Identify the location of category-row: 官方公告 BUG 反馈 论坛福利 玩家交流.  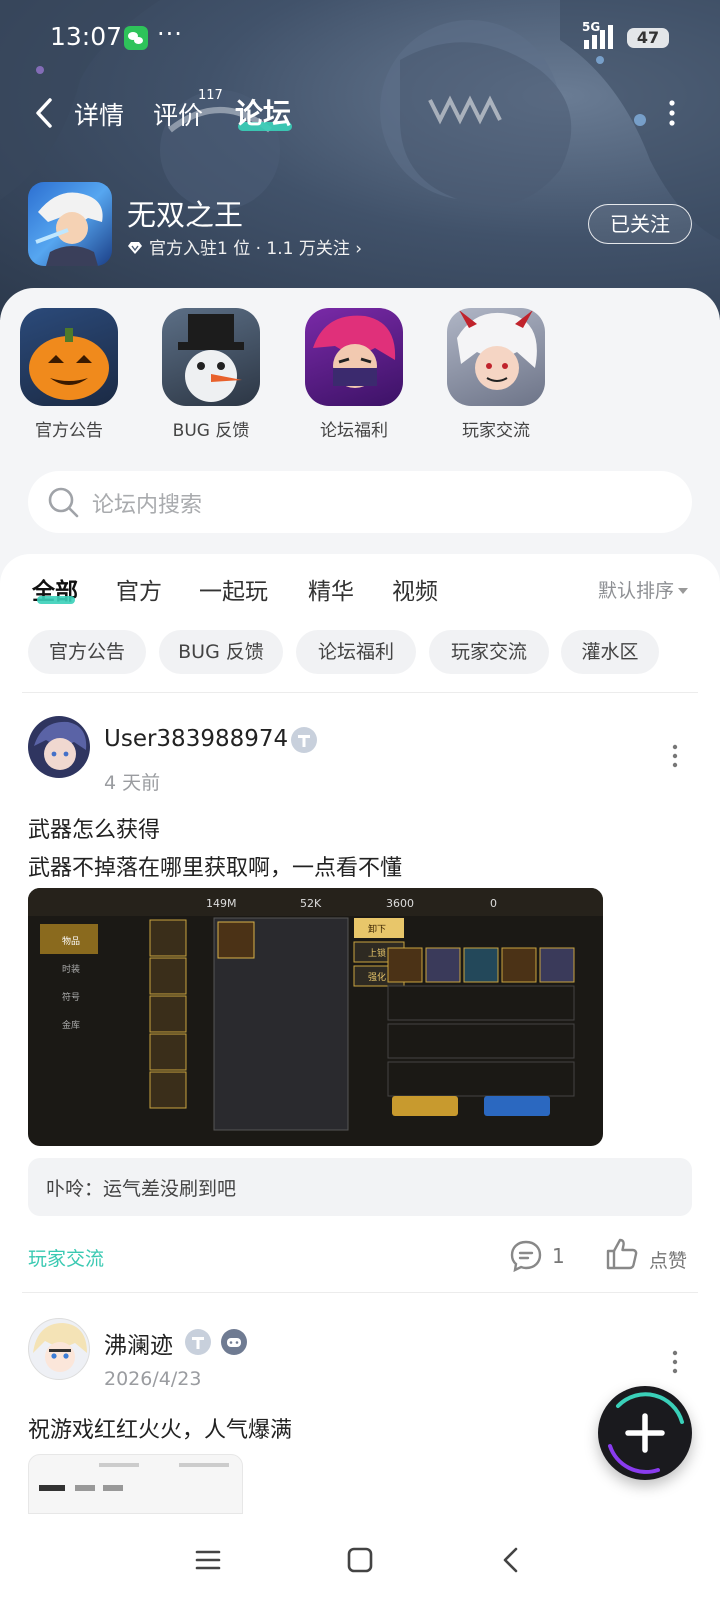
(360, 374).